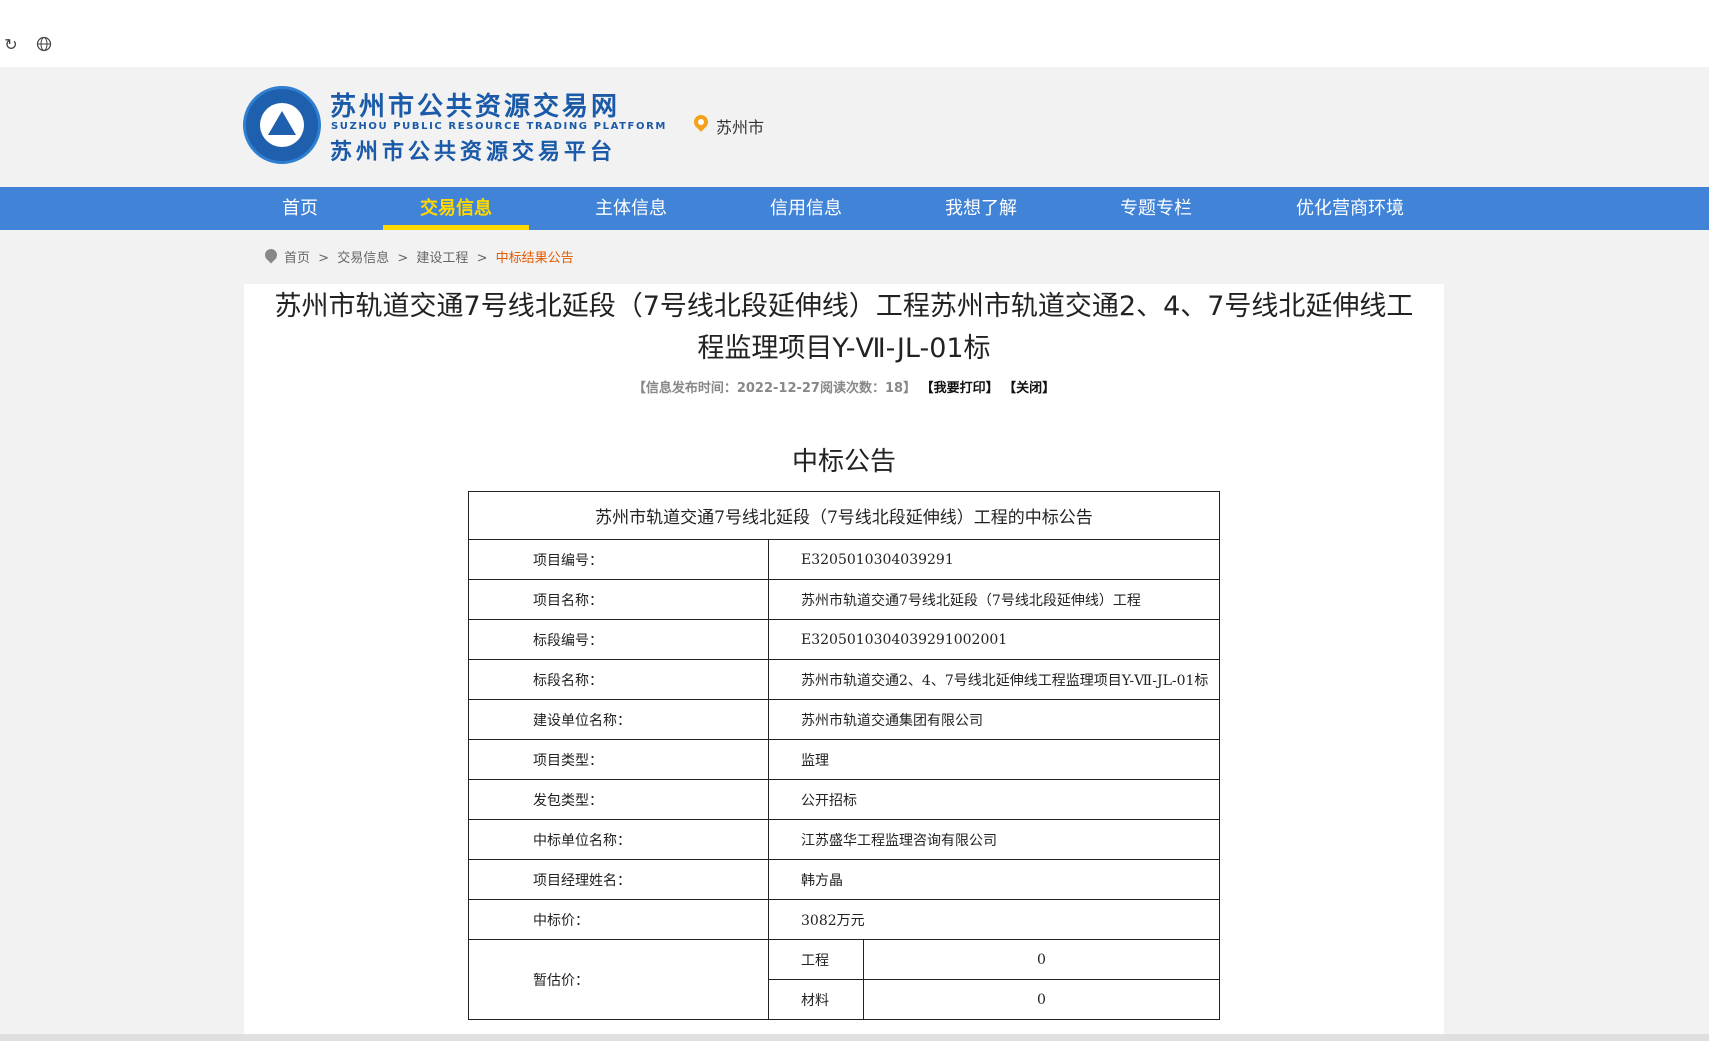 Image resolution: width=1709 pixels, height=1041 pixels. What do you see at coordinates (806, 208) in the screenshot?
I see `nav-item-credit-info: 信用信息` at bounding box center [806, 208].